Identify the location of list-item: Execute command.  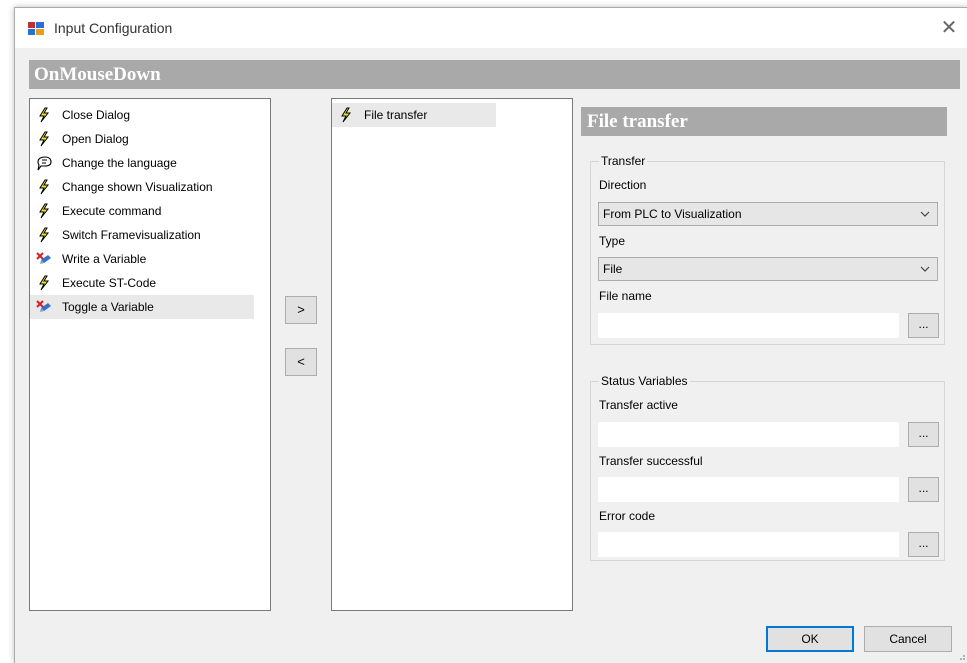
(150, 211).